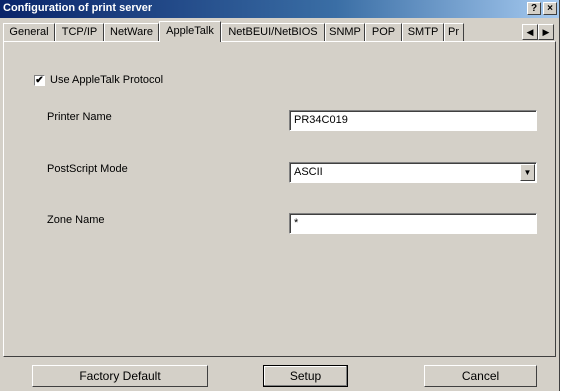 The image size is (565, 391). I want to click on tab-pop: POP, so click(383, 32).